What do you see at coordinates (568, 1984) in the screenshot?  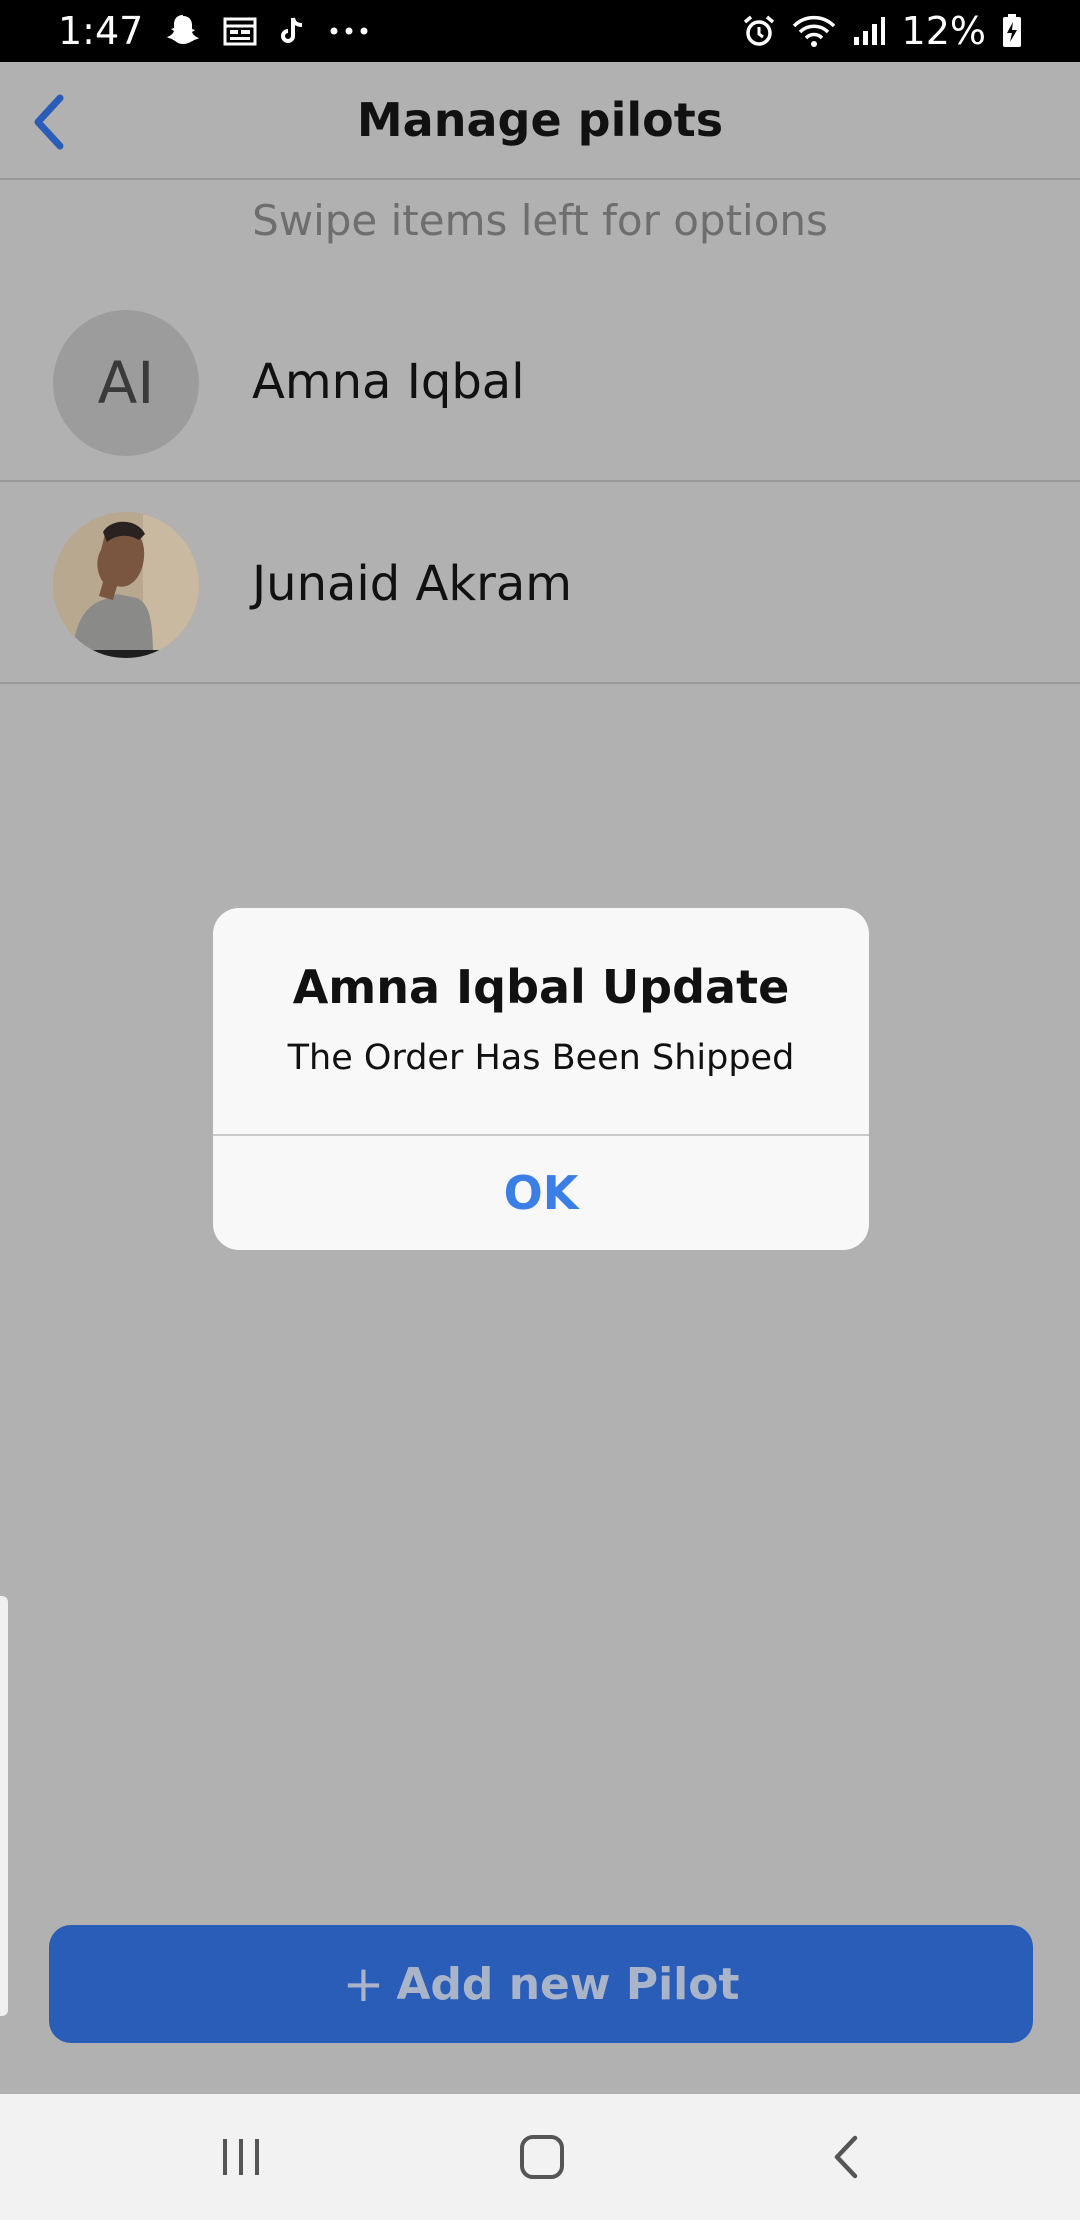 I see `add-pilot-label: Add new Pilot` at bounding box center [568, 1984].